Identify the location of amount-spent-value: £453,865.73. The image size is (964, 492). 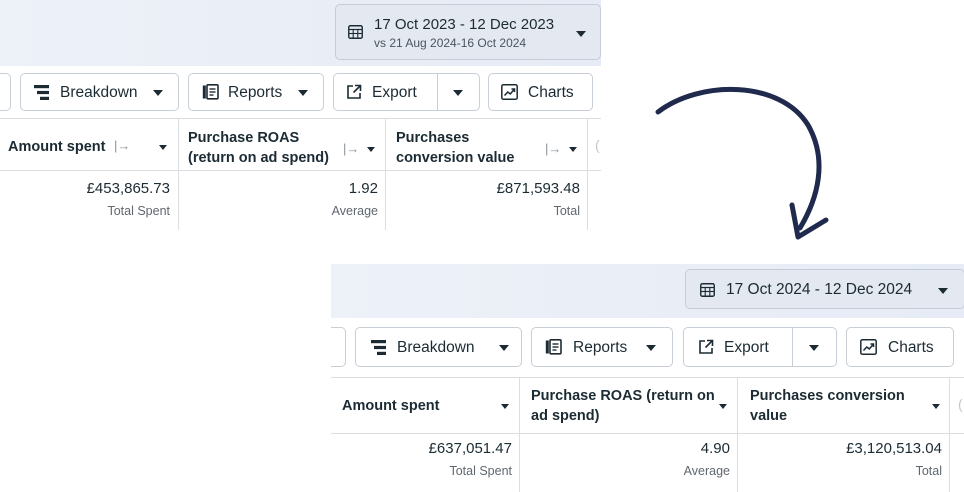
(128, 188).